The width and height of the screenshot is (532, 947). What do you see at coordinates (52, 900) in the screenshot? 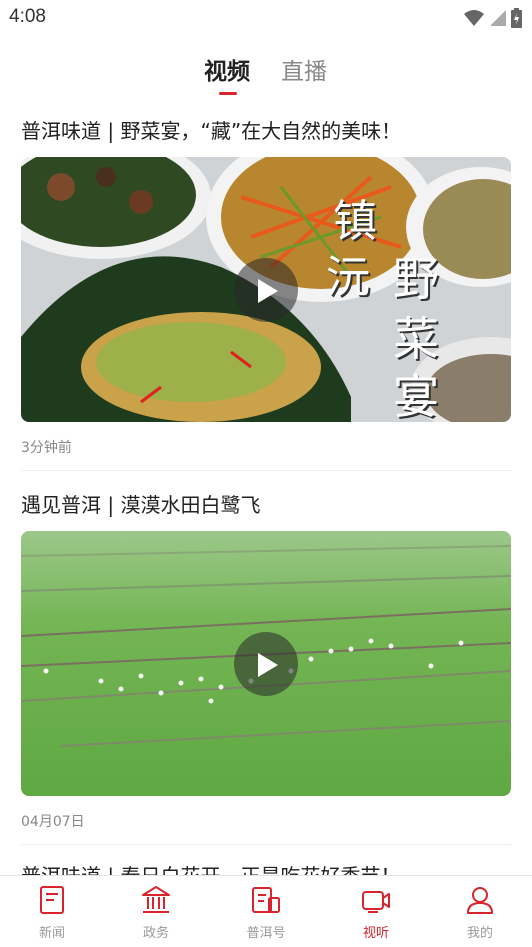
I see `news-icon` at bounding box center [52, 900].